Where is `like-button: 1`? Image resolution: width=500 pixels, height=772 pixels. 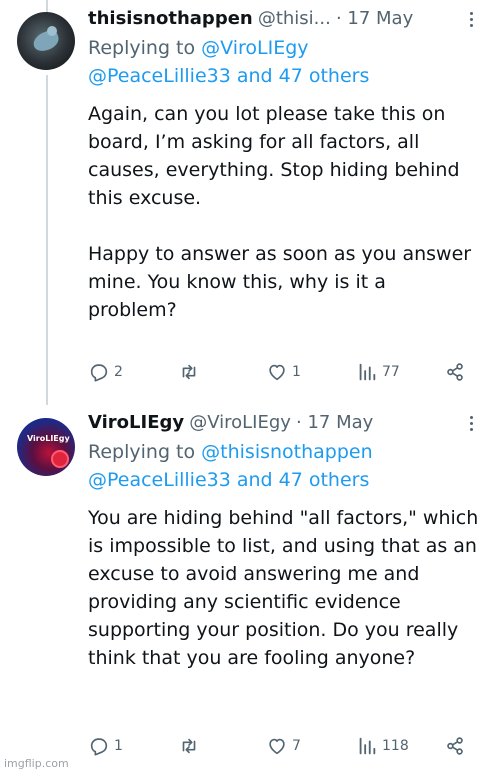
like-button: 1 is located at coordinates (283, 372).